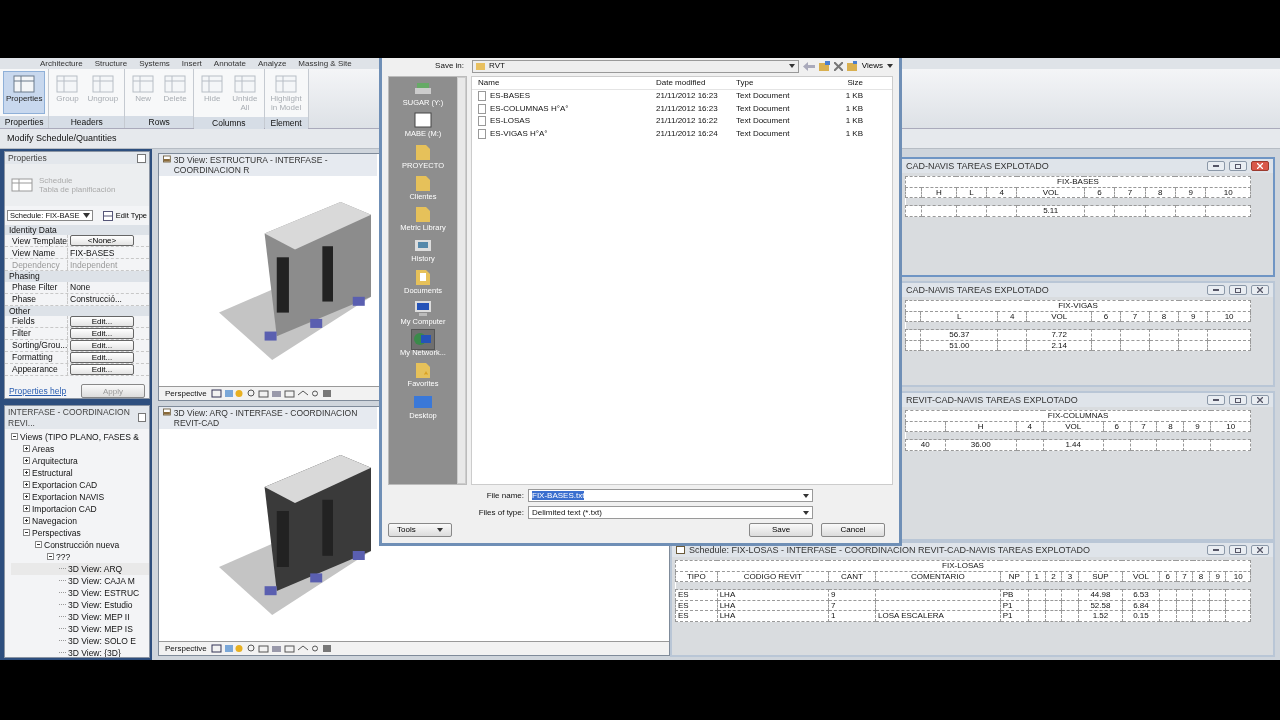 This screenshot has width=1280, height=720. What do you see at coordinates (80, 544) in the screenshot?
I see `tree-item: Construcción nueva` at bounding box center [80, 544].